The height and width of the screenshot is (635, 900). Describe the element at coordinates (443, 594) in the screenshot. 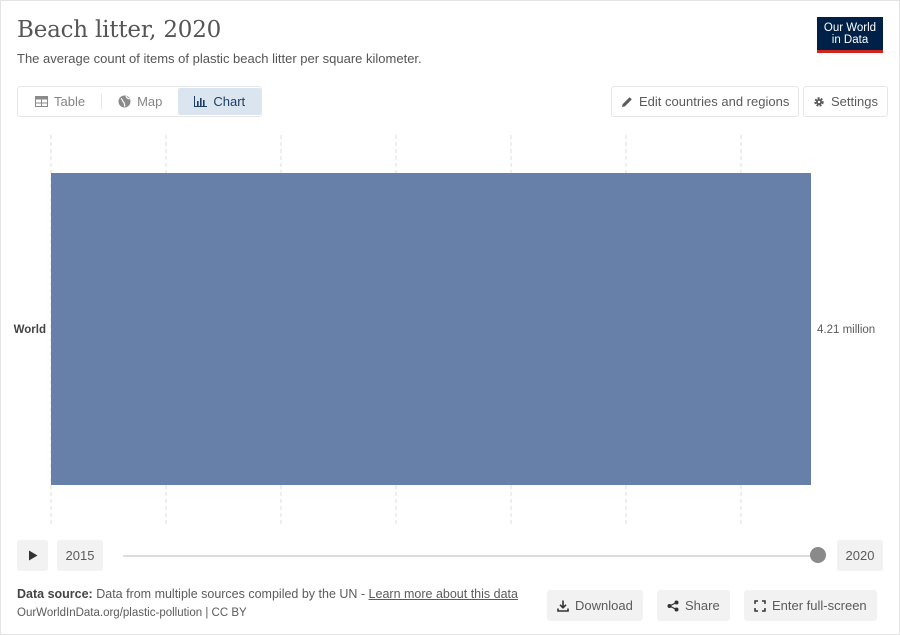

I see `learn-more-link: Learn more about this data` at that location.